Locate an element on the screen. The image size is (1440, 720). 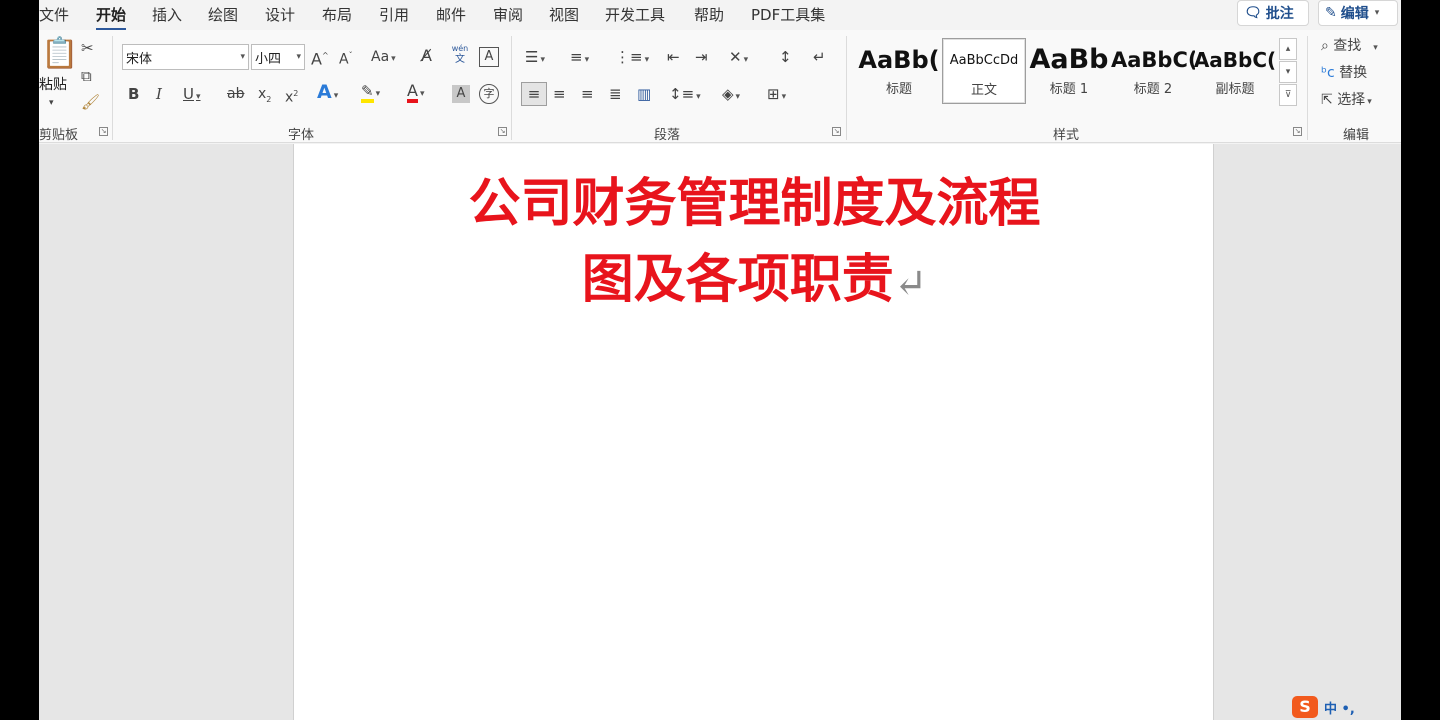
tab-developer: 开发工具 is located at coordinates (635, 14).